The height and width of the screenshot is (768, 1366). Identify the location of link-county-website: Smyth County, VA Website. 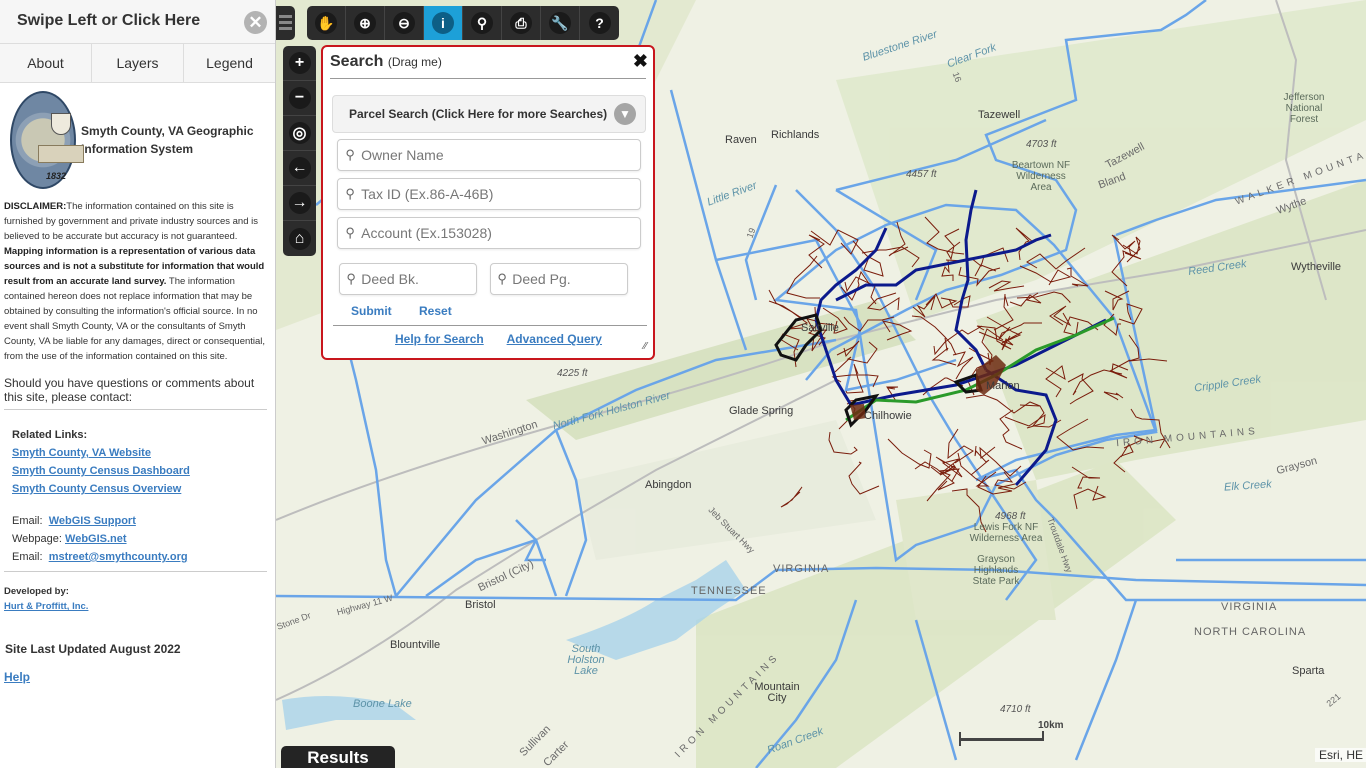
(81, 453).